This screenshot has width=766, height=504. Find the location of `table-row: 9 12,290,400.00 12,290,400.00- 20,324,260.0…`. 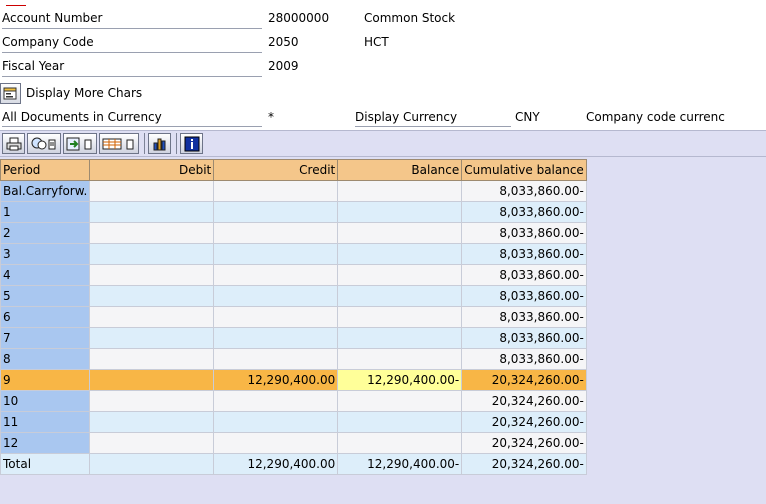

table-row: 9 12,290,400.00 12,290,400.00- 20,324,260.0… is located at coordinates (293, 380).